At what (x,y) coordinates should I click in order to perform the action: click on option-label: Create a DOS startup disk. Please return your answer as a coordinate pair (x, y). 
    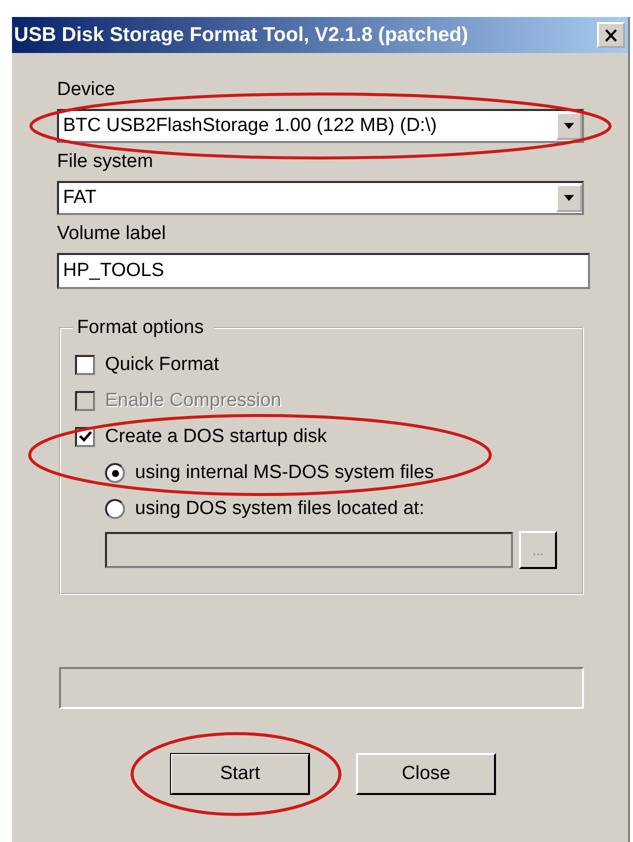
    Looking at the image, I should click on (216, 437).